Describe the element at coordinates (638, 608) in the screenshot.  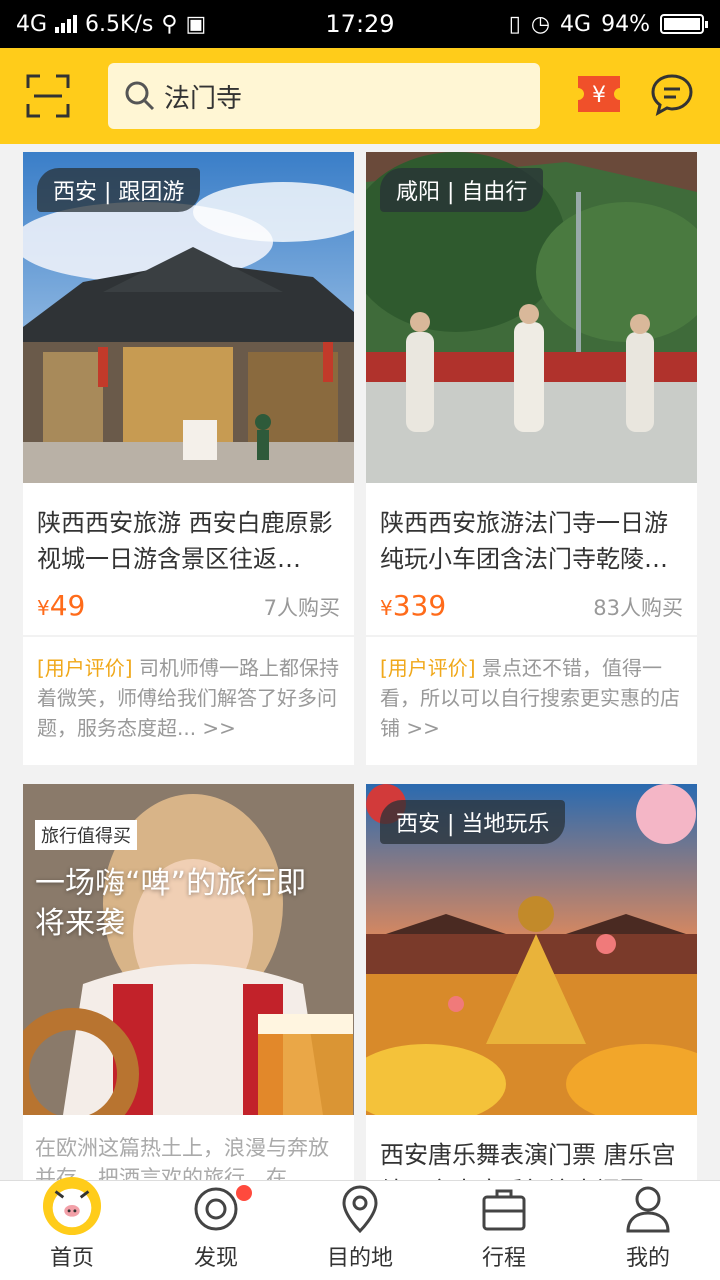
I see `buyer-count: 83人购买` at that location.